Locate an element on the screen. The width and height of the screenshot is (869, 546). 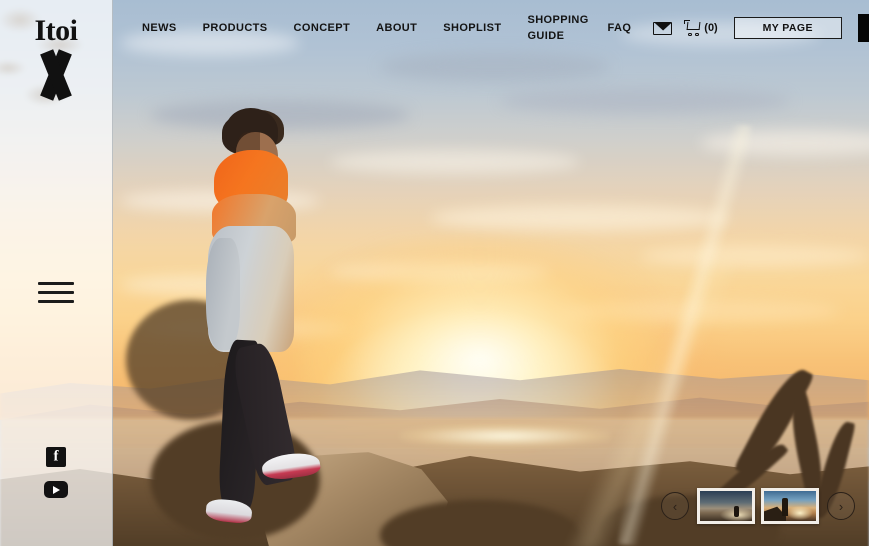
social-links is located at coordinates (56, 479).